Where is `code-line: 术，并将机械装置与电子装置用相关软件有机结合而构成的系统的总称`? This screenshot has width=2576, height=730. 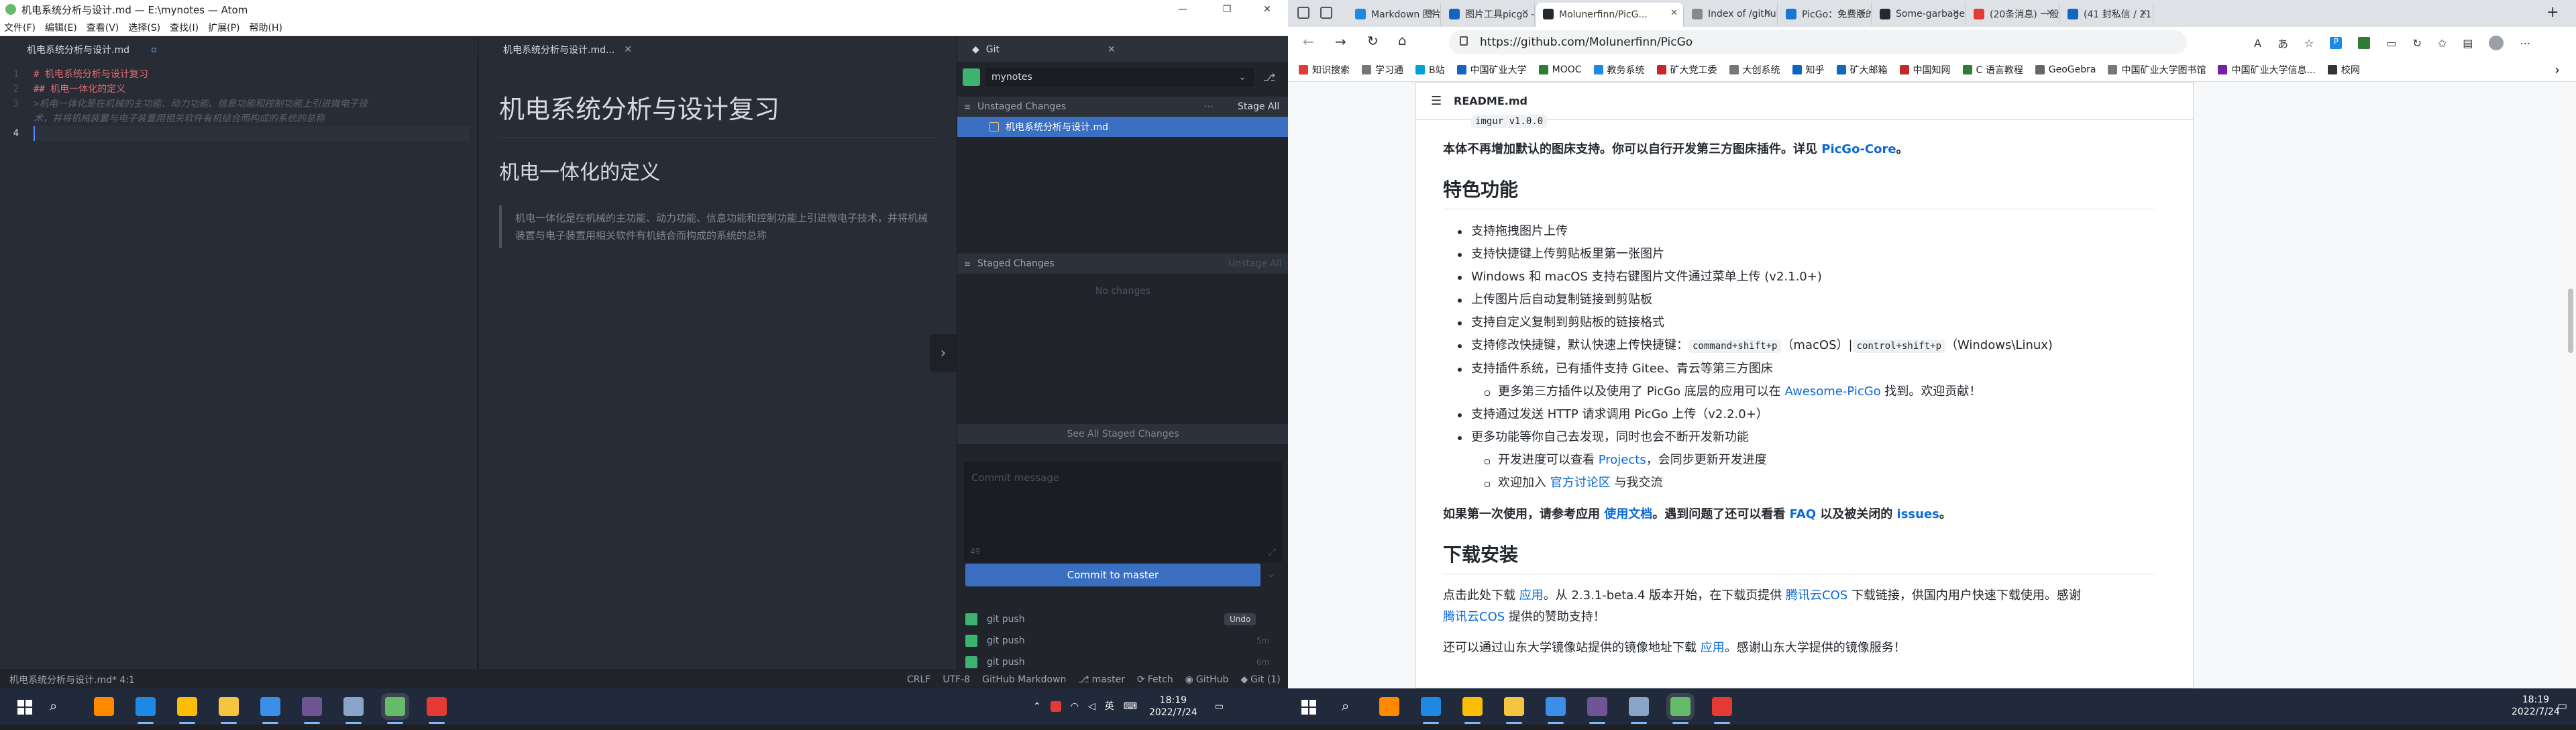
code-line: 术，并将机械装置与电子装置用相关软件有机结合而构成的系统的总称 is located at coordinates (252, 118).